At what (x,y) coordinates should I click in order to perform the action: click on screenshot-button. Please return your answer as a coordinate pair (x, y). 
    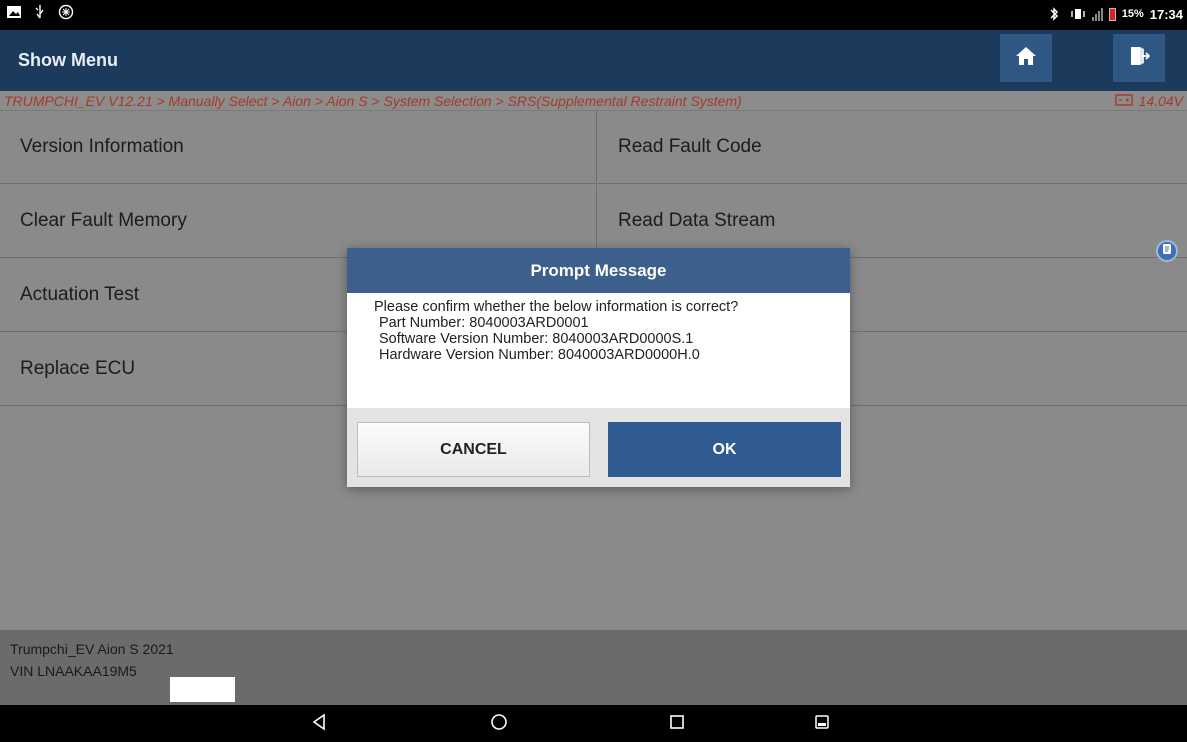
    Looking at the image, I should click on (822, 724).